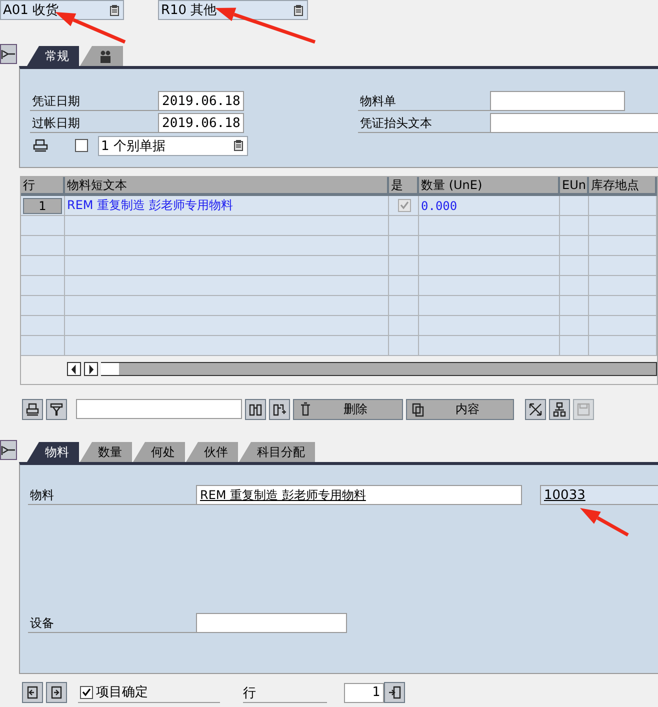 The width and height of the screenshot is (658, 707). What do you see at coordinates (53, 56) in the screenshot?
I see `tab: 常规` at bounding box center [53, 56].